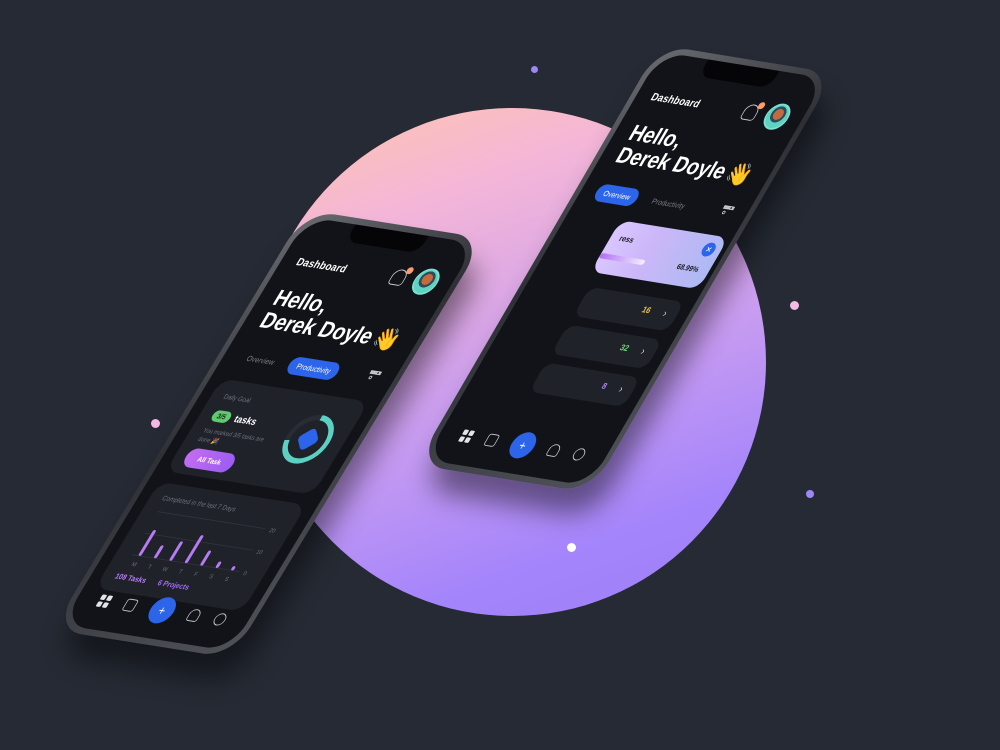  Describe the element at coordinates (272, 531) in the screenshot. I see `y-tick-label: 20` at that location.